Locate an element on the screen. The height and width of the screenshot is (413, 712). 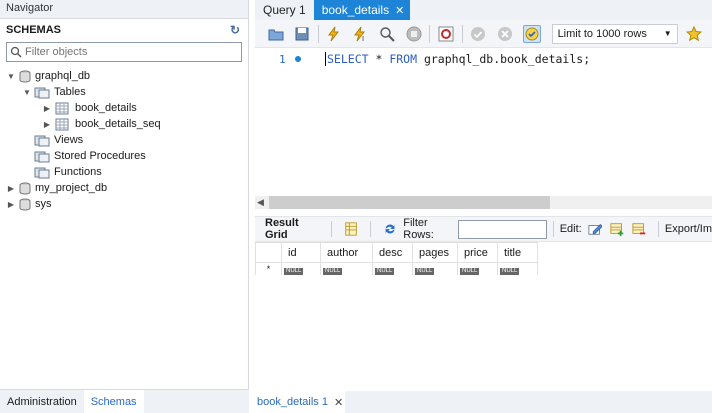
tree-item-stored-procedures: Stored Procedures is located at coordinates (124, 156).